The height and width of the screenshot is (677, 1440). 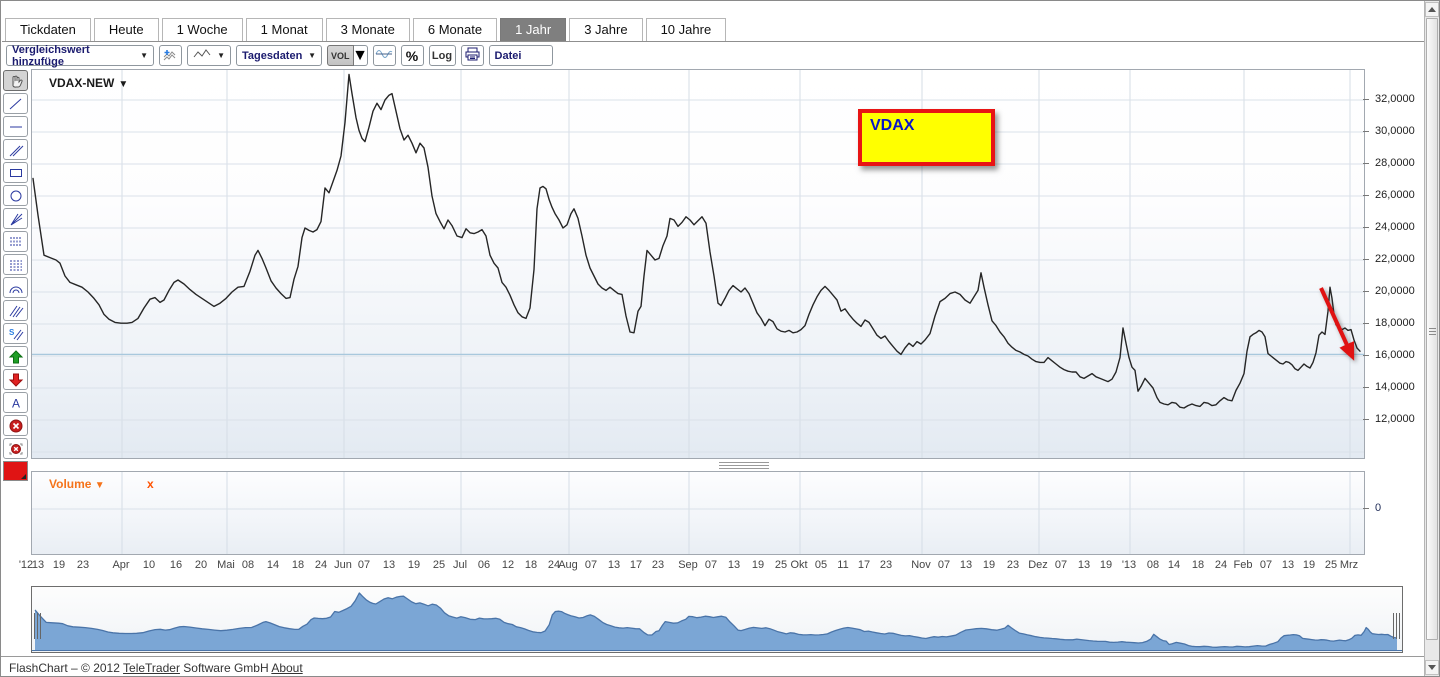 I want to click on tab-6-monate: 6 Monate, so click(x=455, y=29).